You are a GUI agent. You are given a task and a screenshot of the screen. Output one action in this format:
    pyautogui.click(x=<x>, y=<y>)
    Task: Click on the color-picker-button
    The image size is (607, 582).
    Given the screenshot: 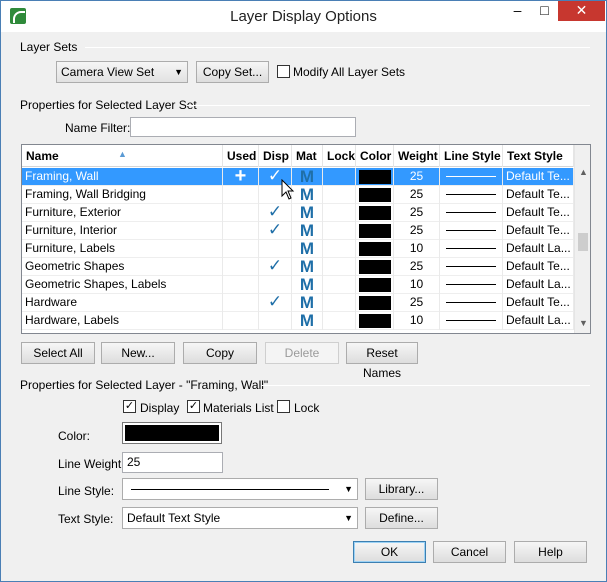 What is the action you would take?
    pyautogui.click(x=172, y=433)
    